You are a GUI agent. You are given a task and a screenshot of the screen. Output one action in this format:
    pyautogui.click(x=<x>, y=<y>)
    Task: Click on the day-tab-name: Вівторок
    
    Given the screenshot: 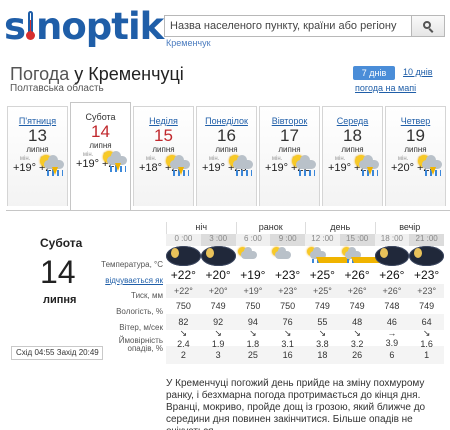 What is the action you would take?
    pyautogui.click(x=289, y=121)
    